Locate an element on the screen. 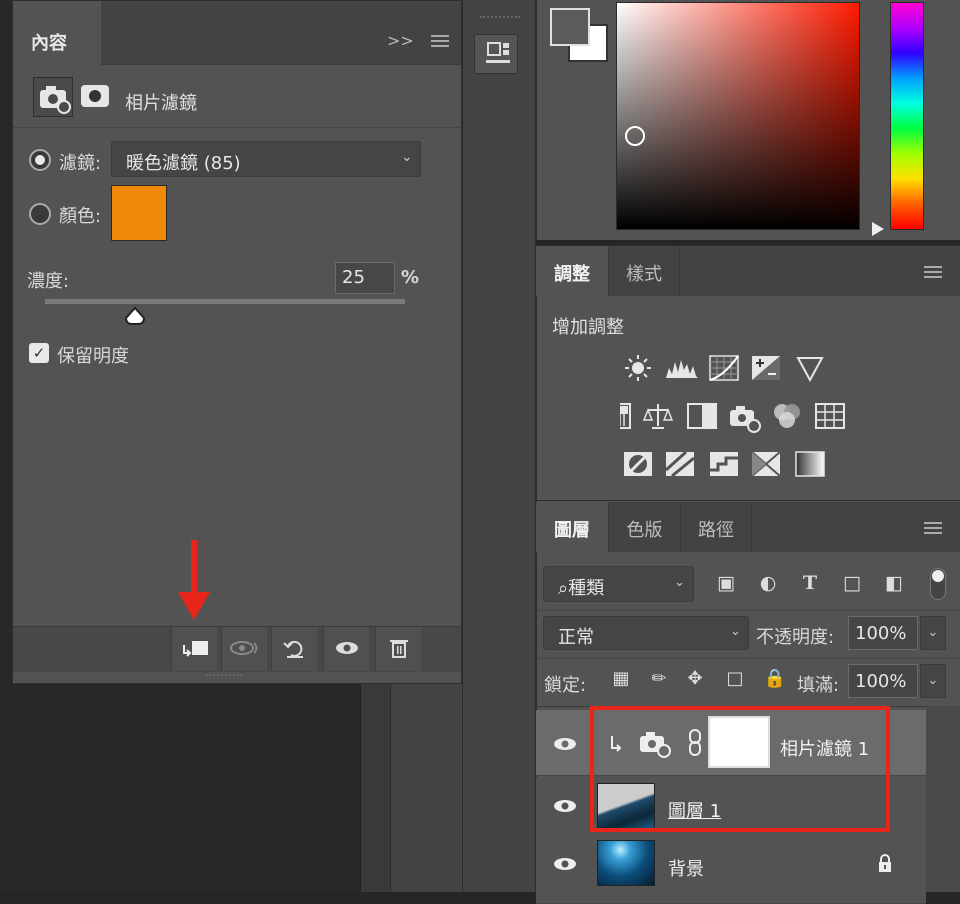 The height and width of the screenshot is (904, 960). collapsed-panel-column is located at coordinates (499, 446).